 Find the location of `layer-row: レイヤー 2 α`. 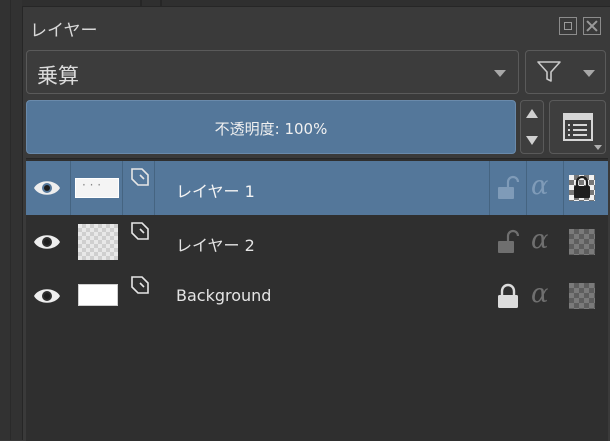

layer-row: レイヤー 2 α is located at coordinates (317, 242).